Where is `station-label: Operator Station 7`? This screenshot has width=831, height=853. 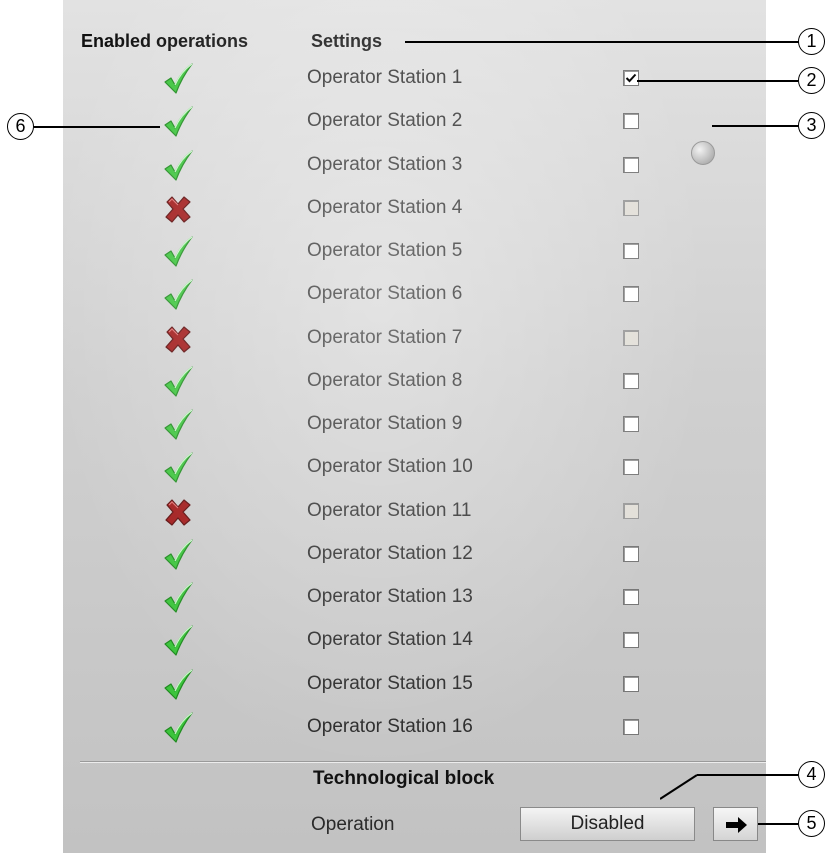
station-label: Operator Station 7 is located at coordinates (385, 337).